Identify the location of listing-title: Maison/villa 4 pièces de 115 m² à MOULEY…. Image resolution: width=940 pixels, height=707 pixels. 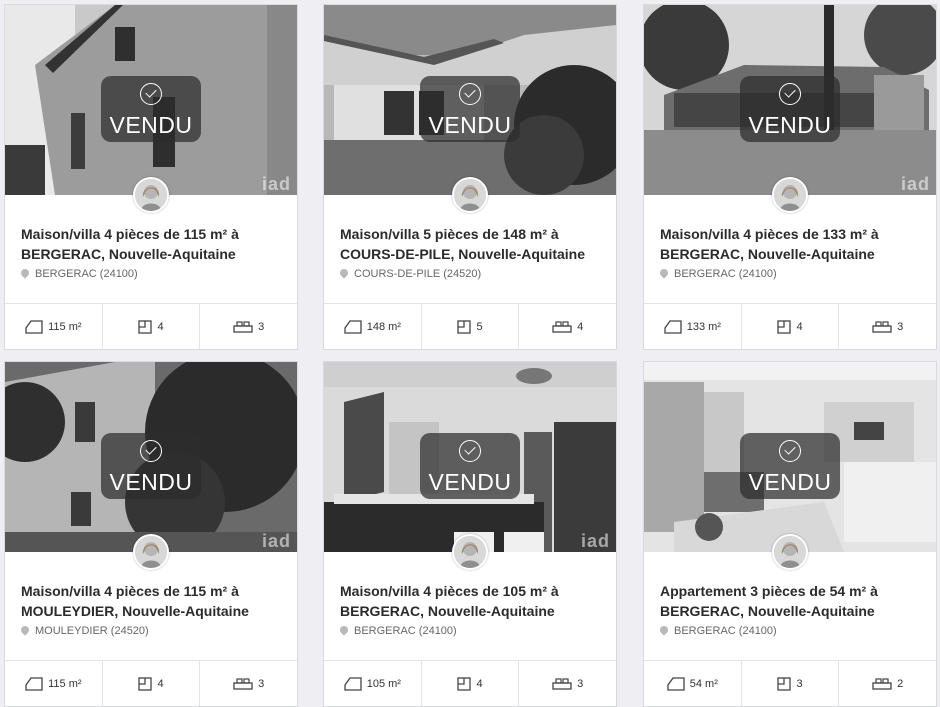
(152, 601).